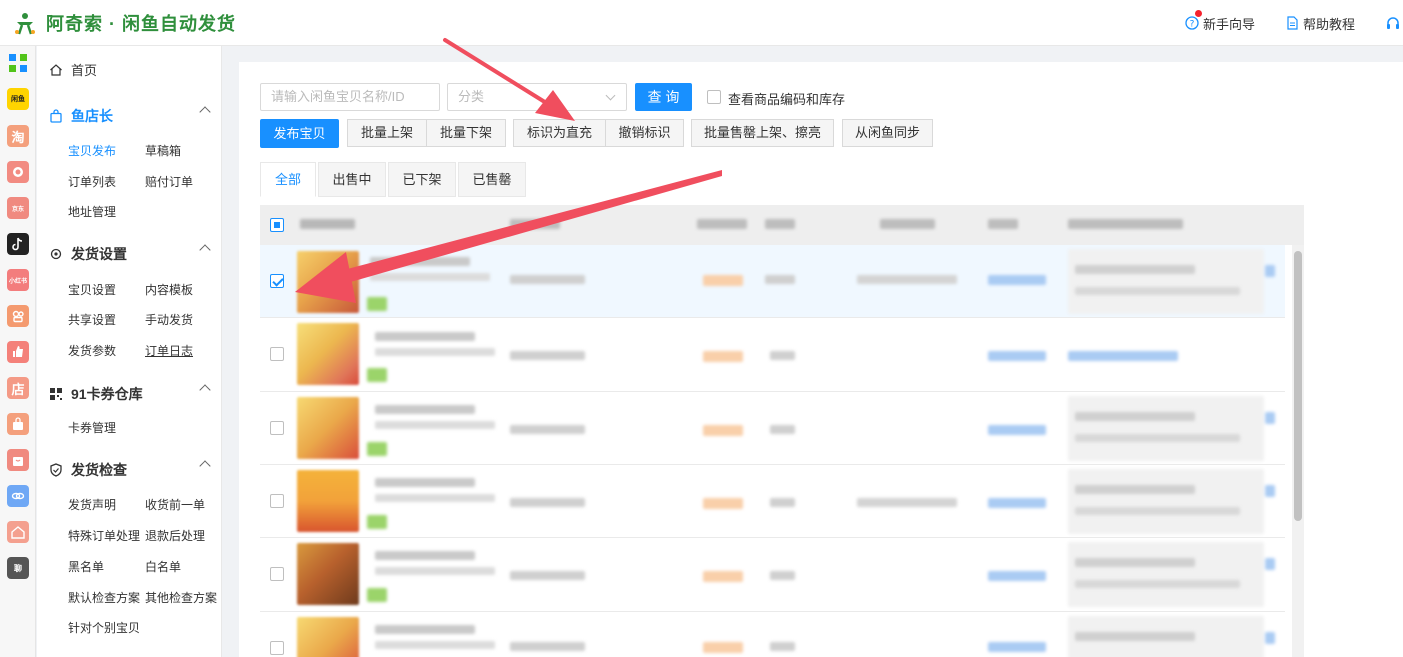 The width and height of the screenshot is (1403, 657). I want to click on store-icon: 店, so click(18, 388).